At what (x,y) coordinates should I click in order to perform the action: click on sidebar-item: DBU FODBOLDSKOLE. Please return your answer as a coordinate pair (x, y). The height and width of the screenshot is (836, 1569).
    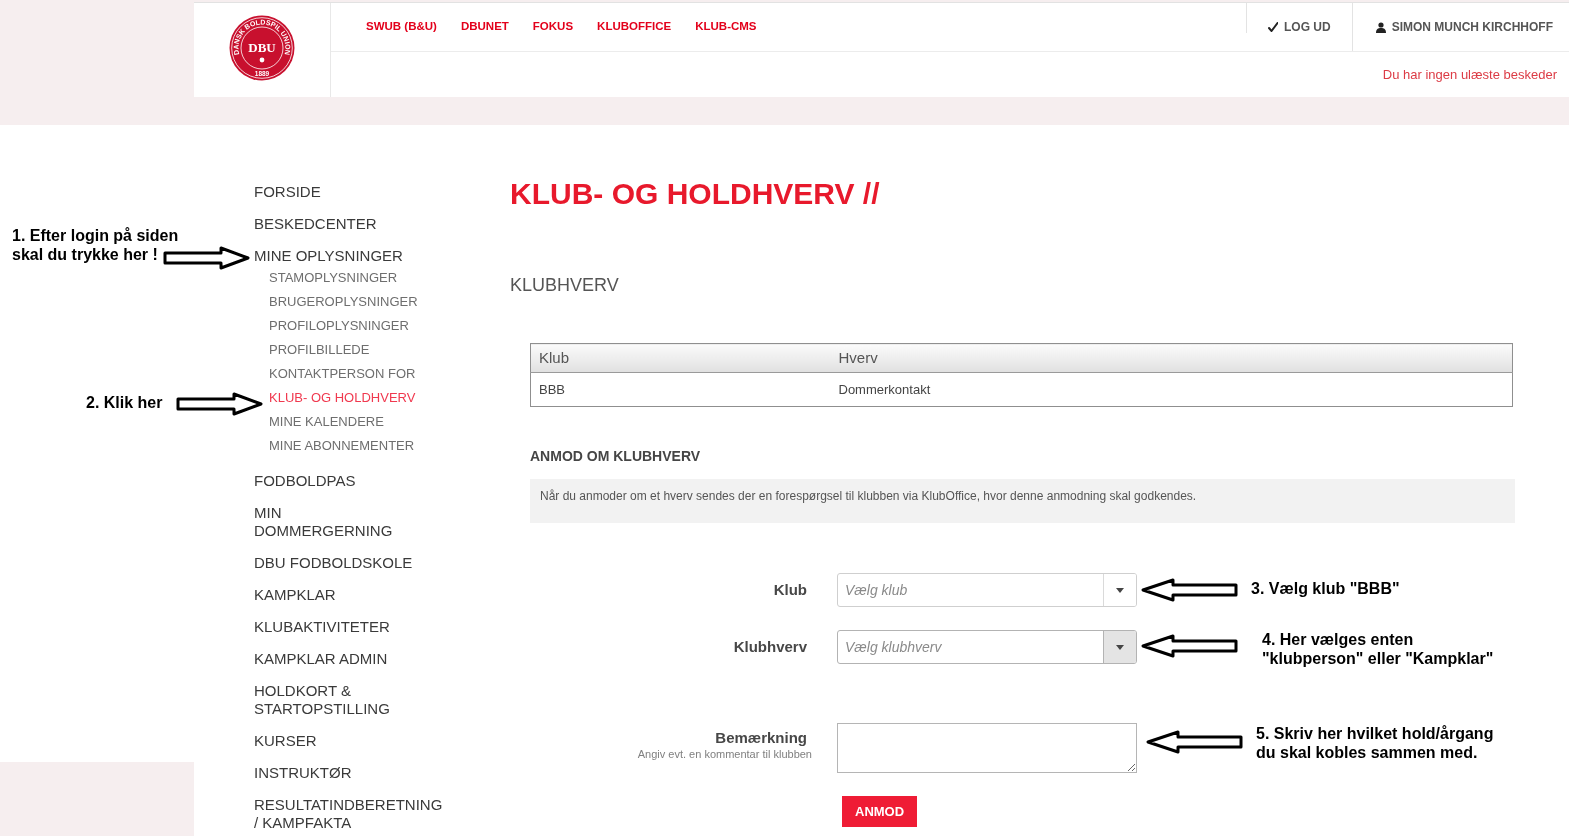
    Looking at the image, I should click on (333, 563).